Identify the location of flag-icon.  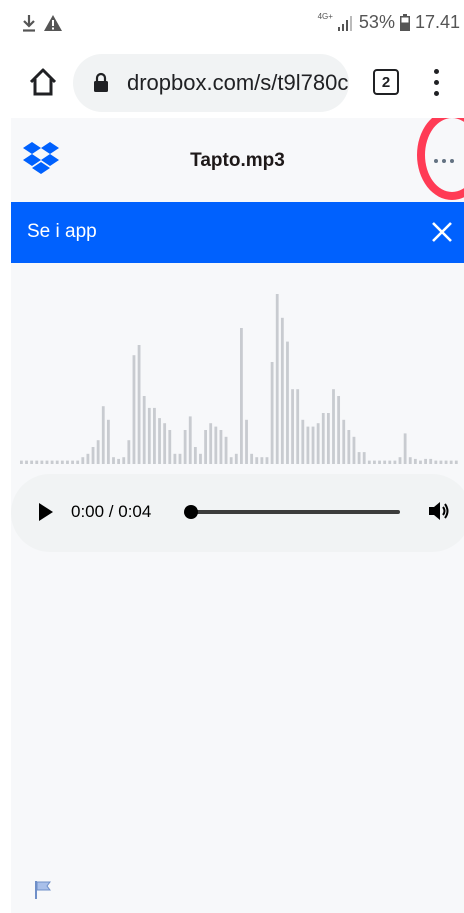
(43, 890).